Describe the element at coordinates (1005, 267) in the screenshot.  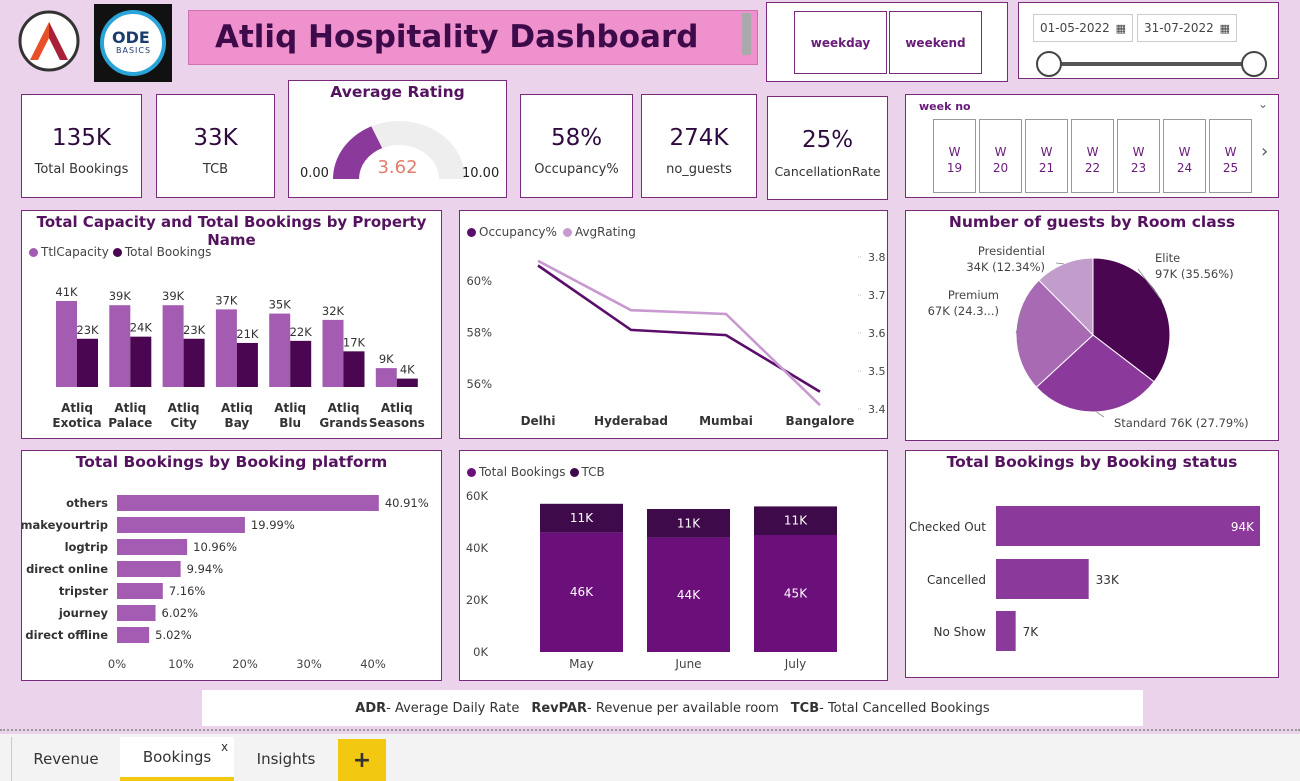
I see `pie-label-value: 34K (12.34%)` at that location.